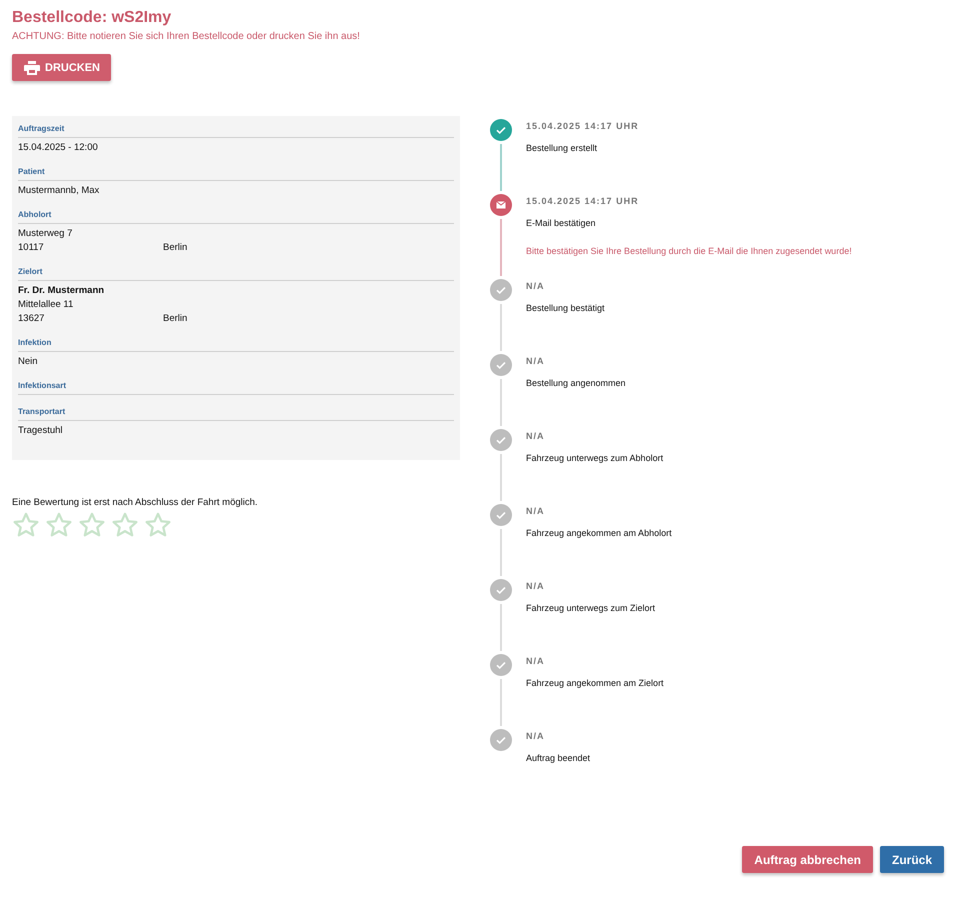 The height and width of the screenshot is (916, 954). I want to click on step-note: Bitte bestätigen Sie Ihre Bestellung durch die E-Mail die Ihnen zugesendet wurde!, so click(689, 252).